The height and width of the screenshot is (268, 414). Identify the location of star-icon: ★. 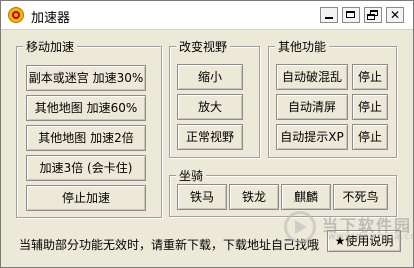
(340, 241).